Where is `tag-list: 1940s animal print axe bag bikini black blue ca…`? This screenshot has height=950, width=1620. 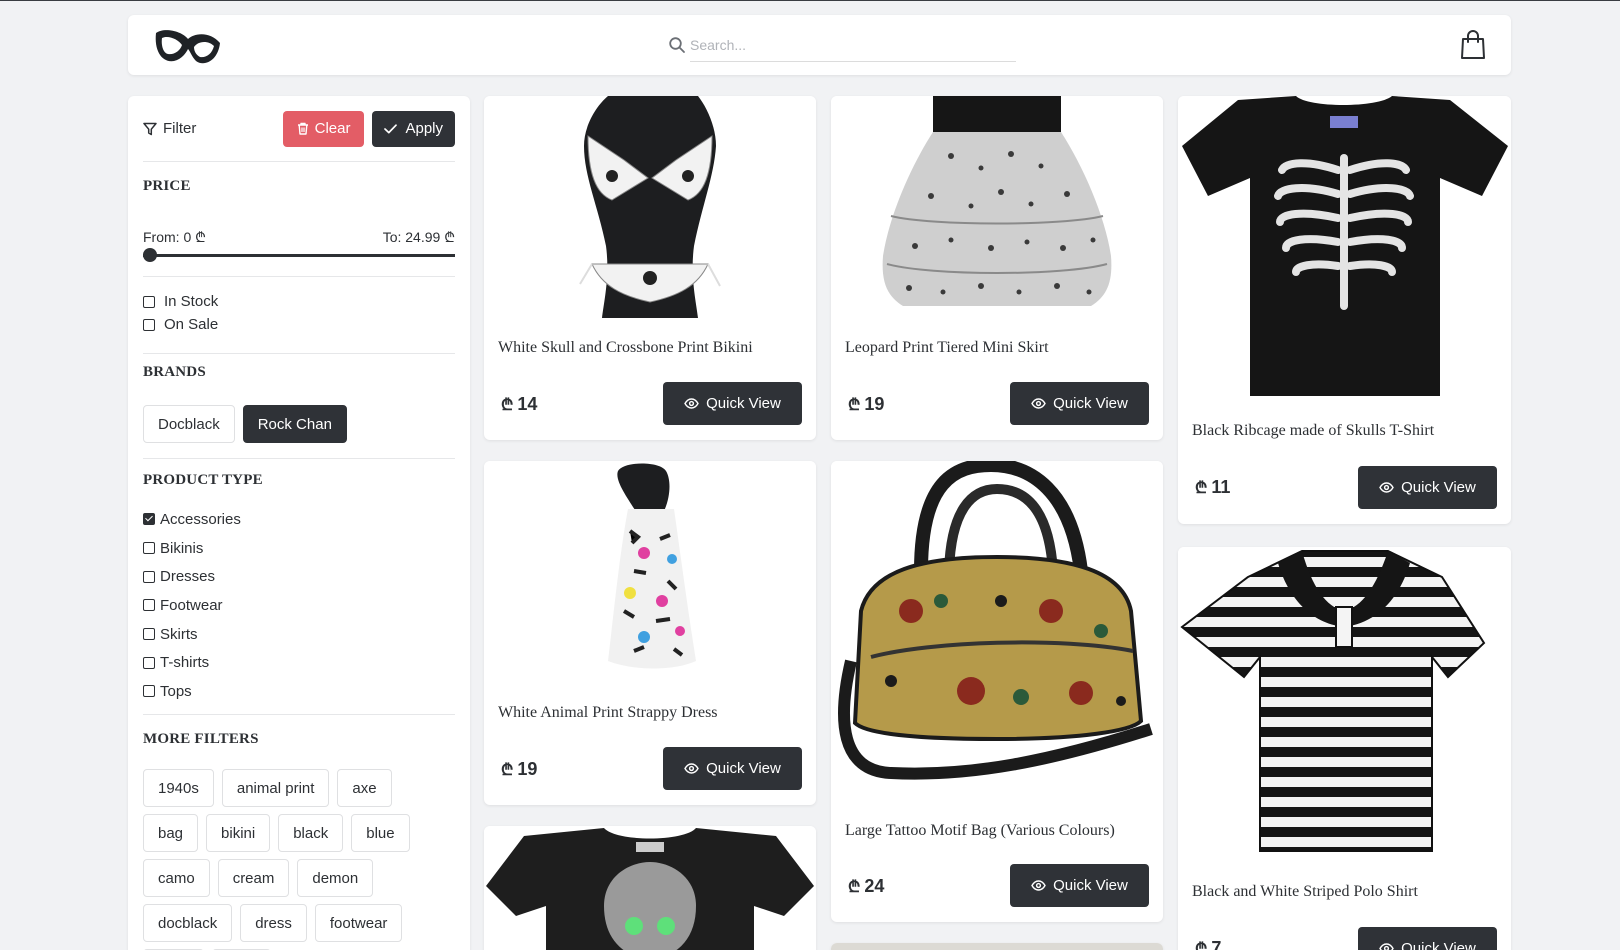 tag-list: 1940s animal print axe bag bikini black blue ca… is located at coordinates (295, 859).